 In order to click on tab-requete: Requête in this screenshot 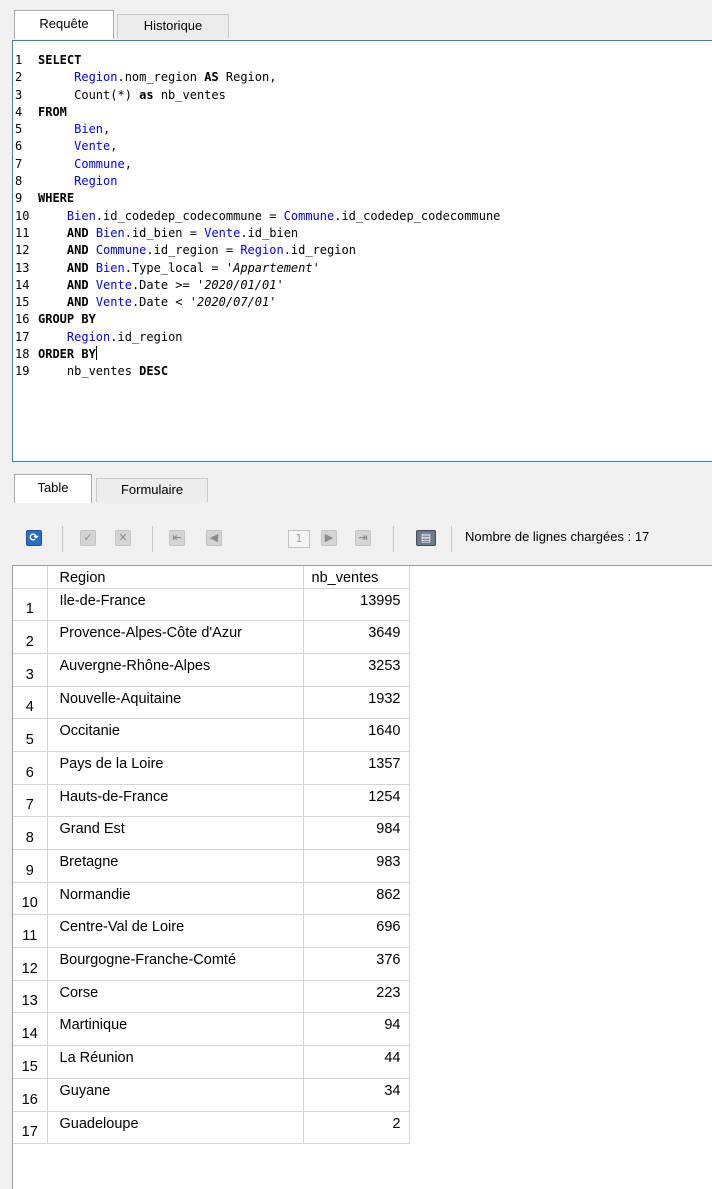, I will do `click(64, 24)`.